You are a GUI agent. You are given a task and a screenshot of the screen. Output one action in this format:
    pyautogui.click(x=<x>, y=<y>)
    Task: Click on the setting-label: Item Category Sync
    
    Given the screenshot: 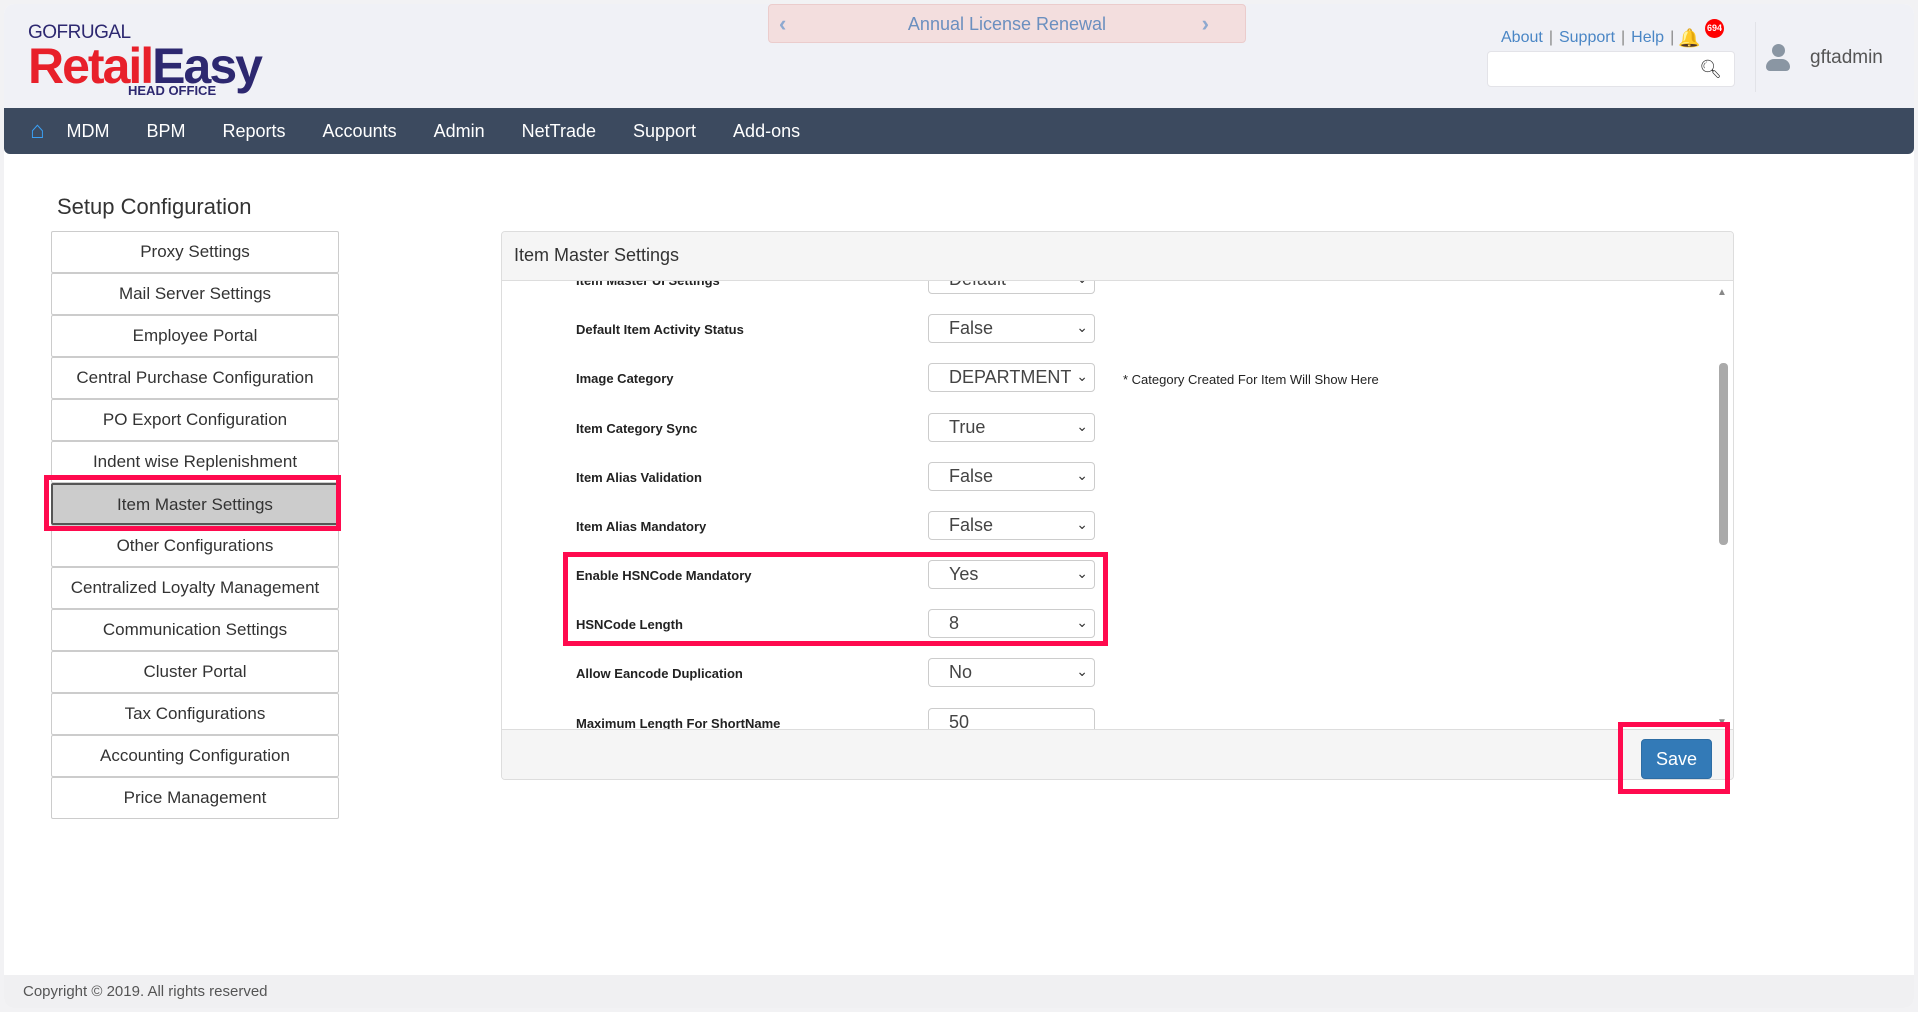 What is the action you would take?
    pyautogui.click(x=637, y=428)
    